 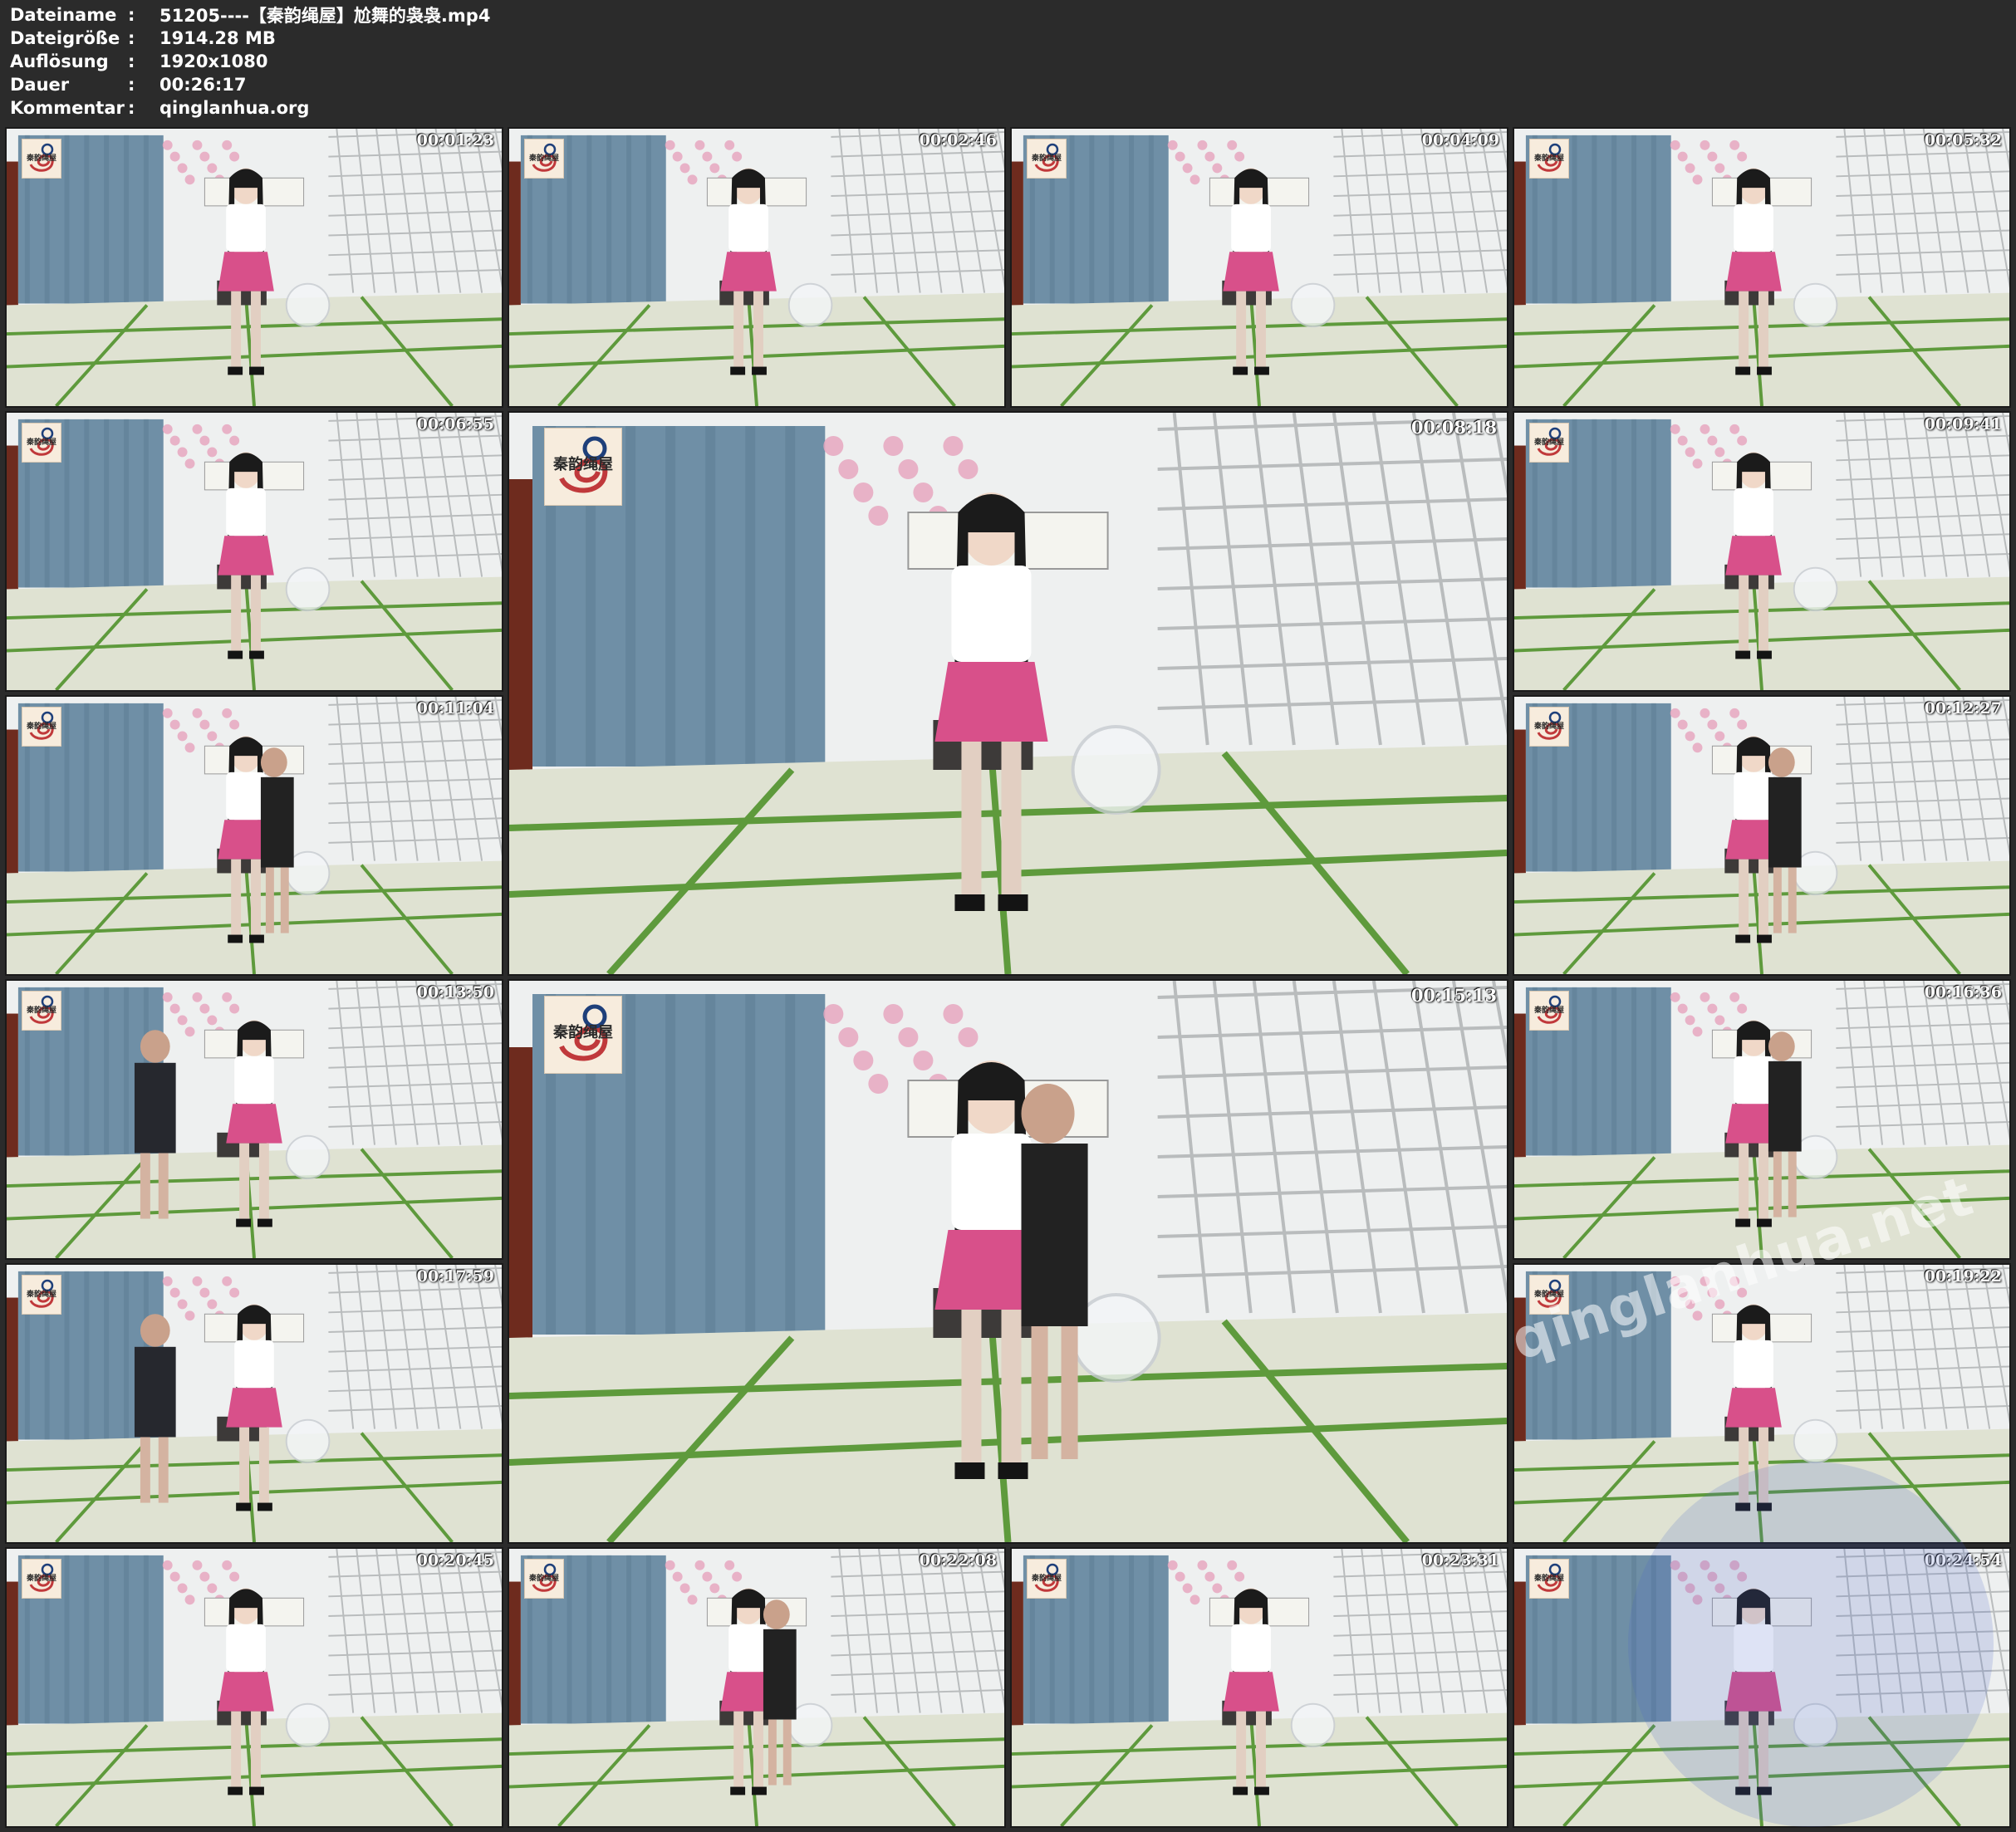 I want to click on second-person-leg, so click(x=1777, y=1184).